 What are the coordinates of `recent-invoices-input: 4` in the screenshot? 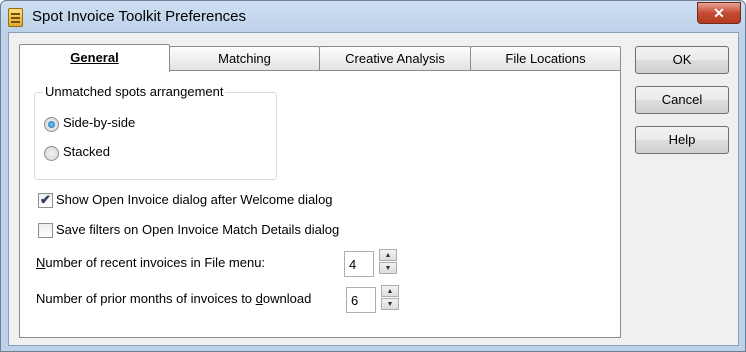 It's located at (359, 264).